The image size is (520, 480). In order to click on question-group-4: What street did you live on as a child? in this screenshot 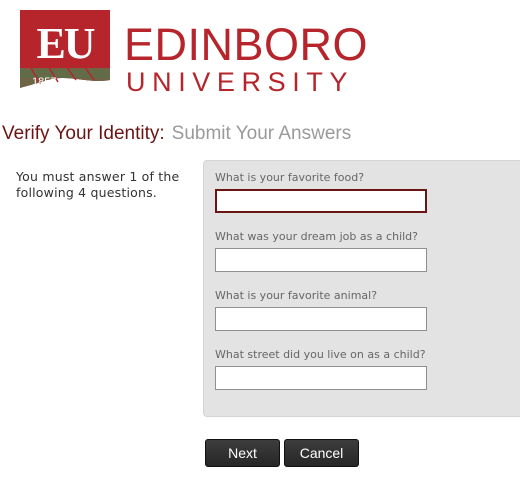, I will do `click(321, 369)`.